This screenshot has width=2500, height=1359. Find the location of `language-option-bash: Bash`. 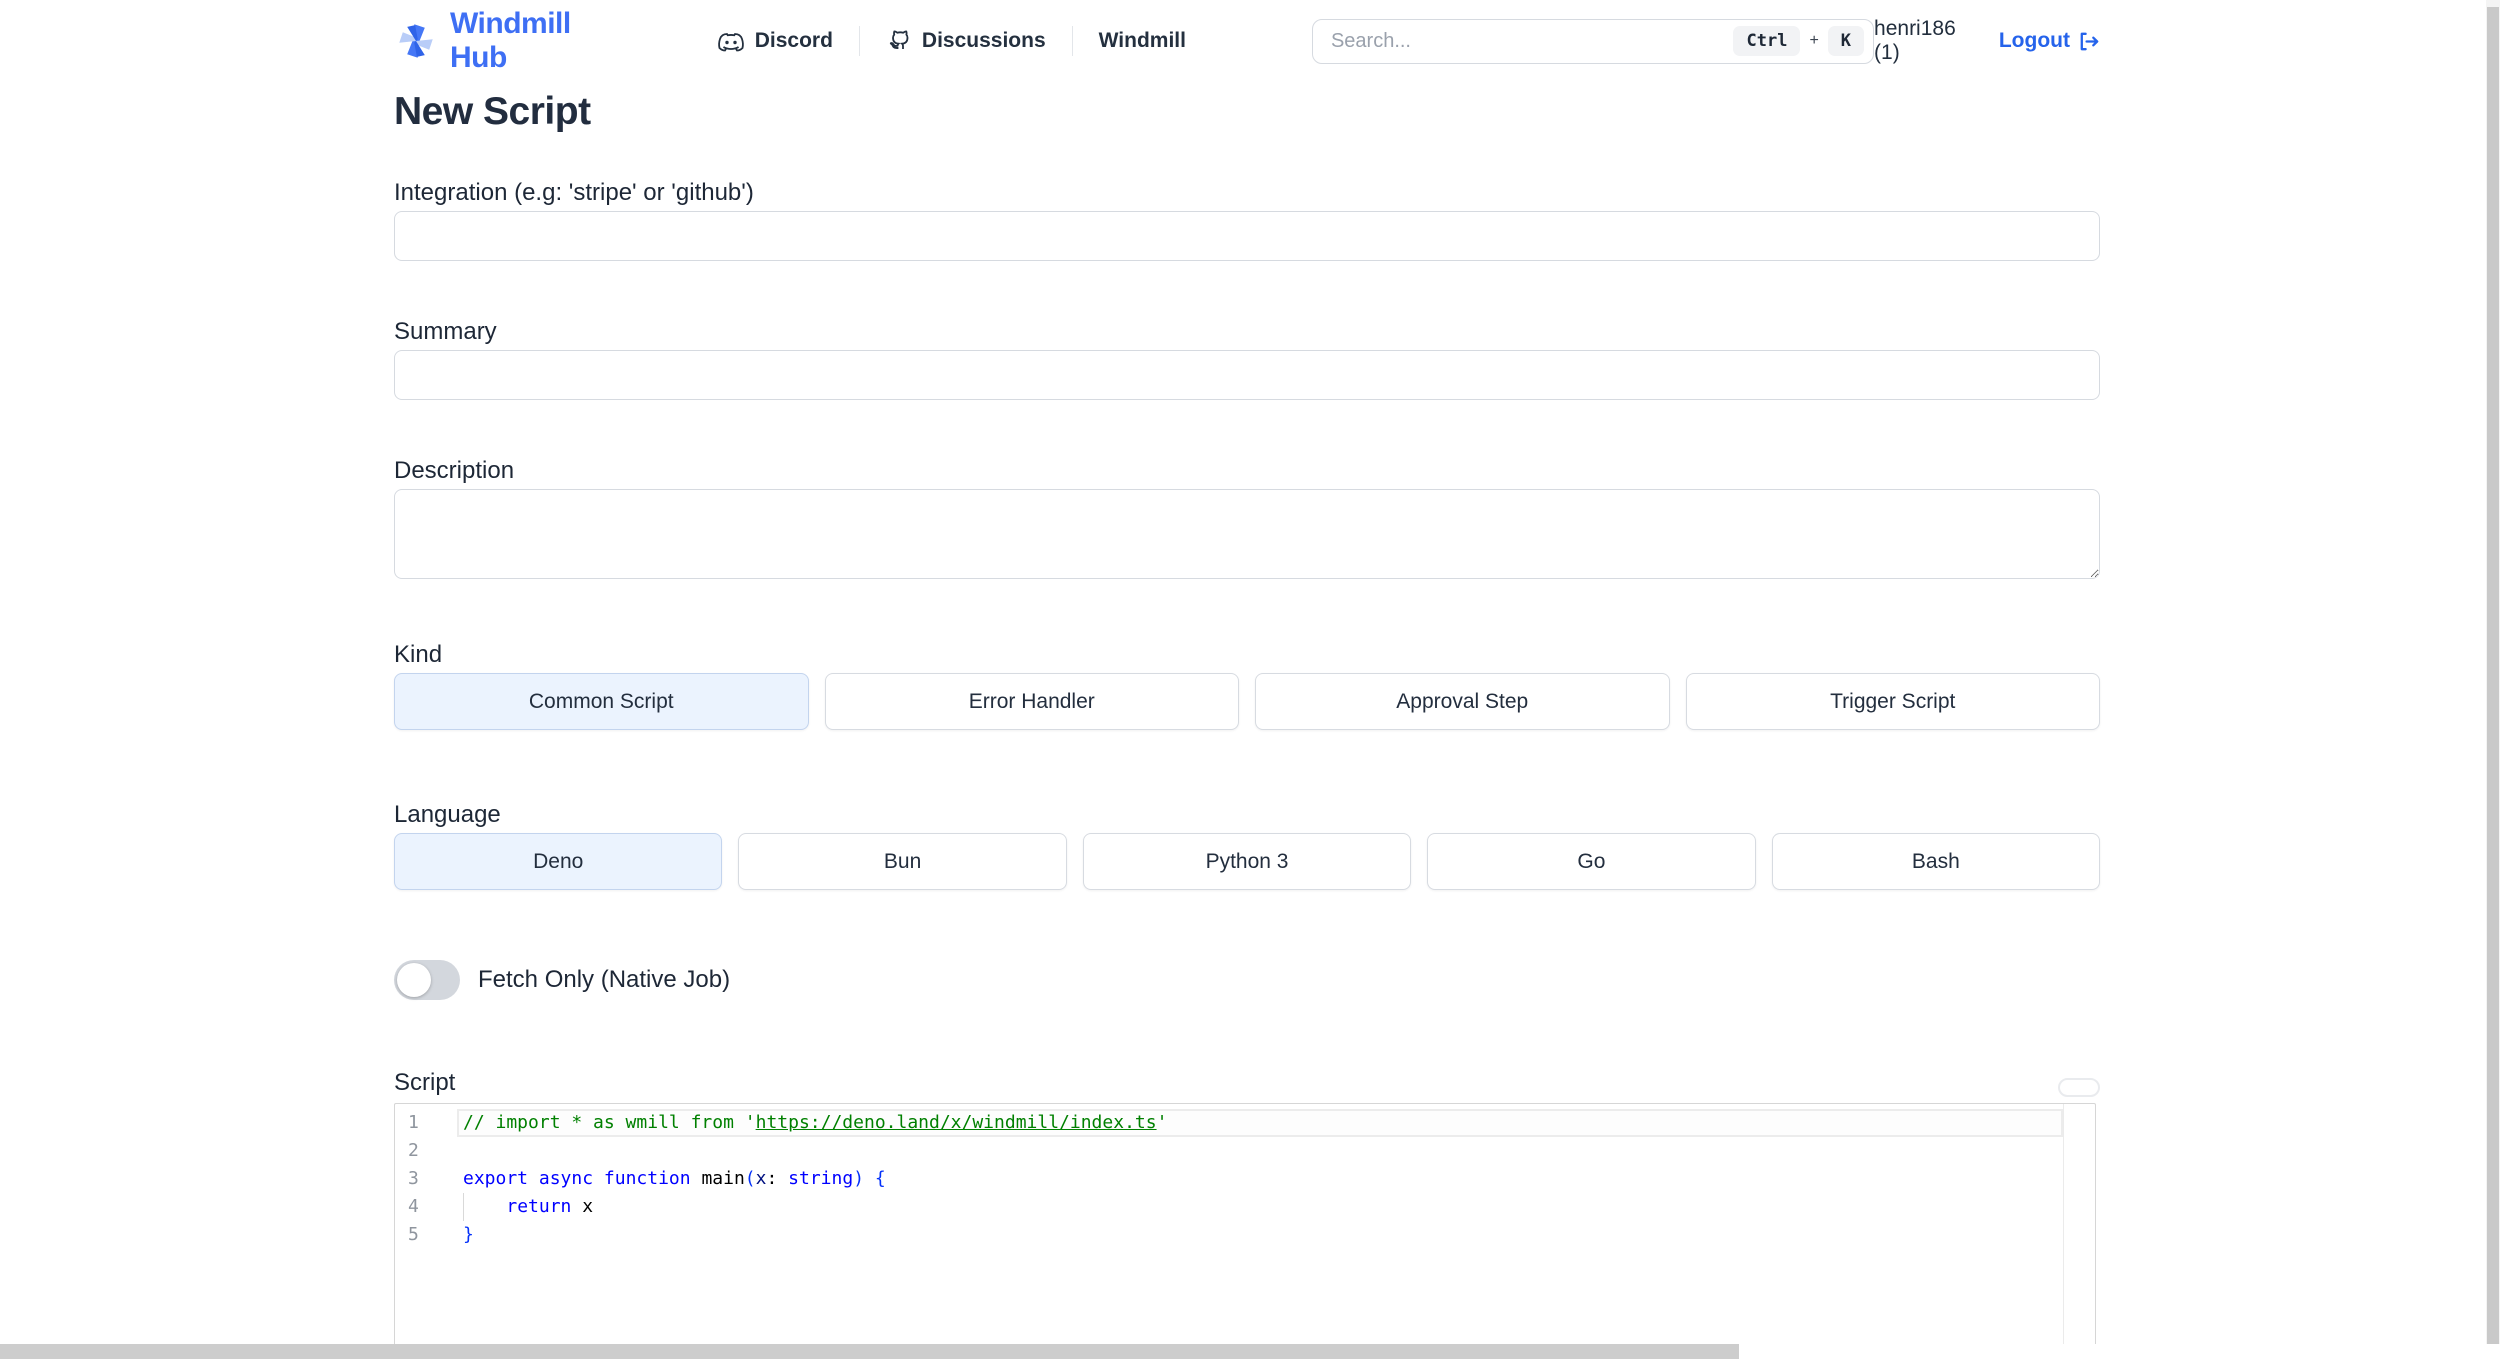

language-option-bash: Bash is located at coordinates (1936, 861).